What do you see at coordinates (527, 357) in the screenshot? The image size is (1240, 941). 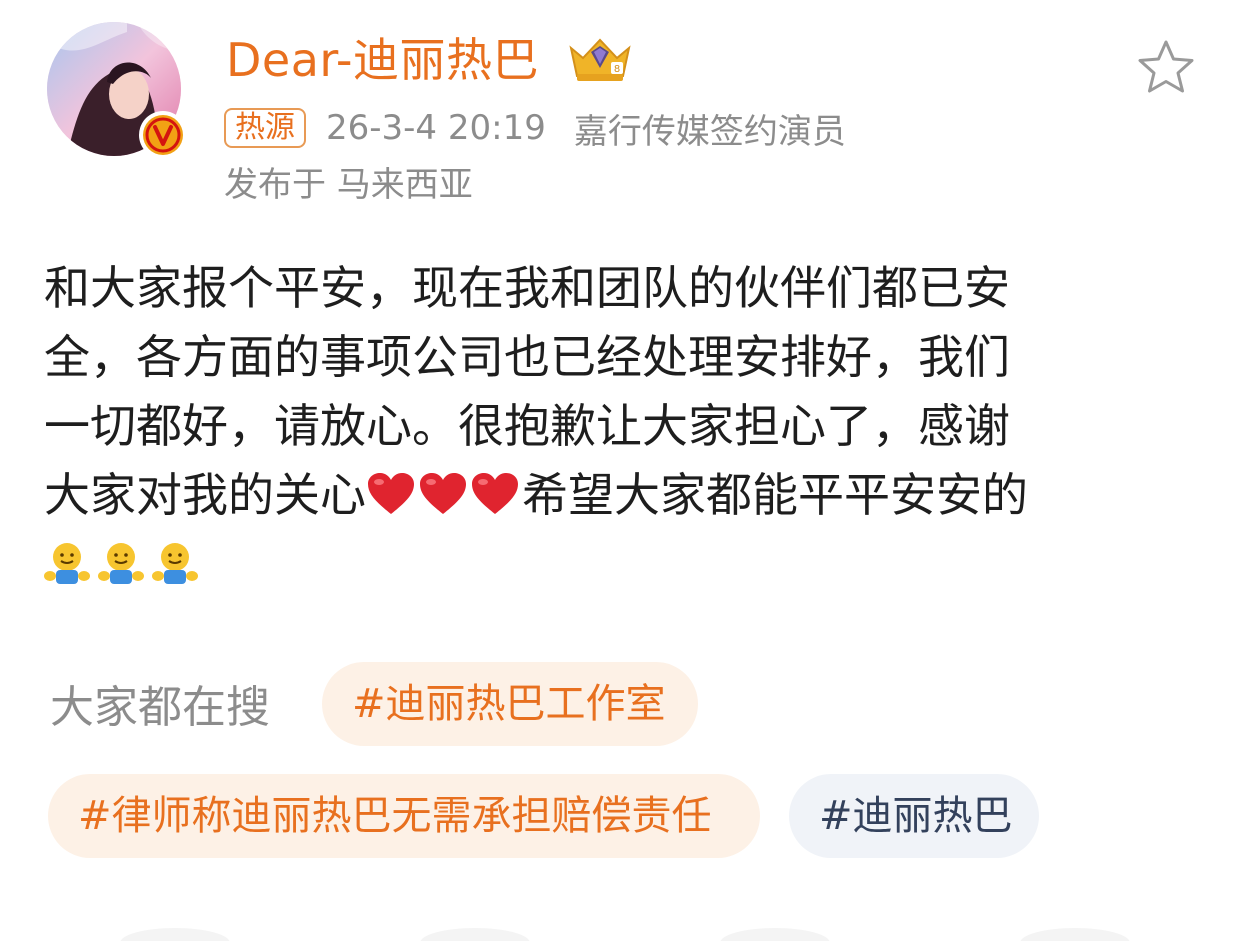 I see `post-line: 全，各方面的事项公司也已经处理安排好，我们` at bounding box center [527, 357].